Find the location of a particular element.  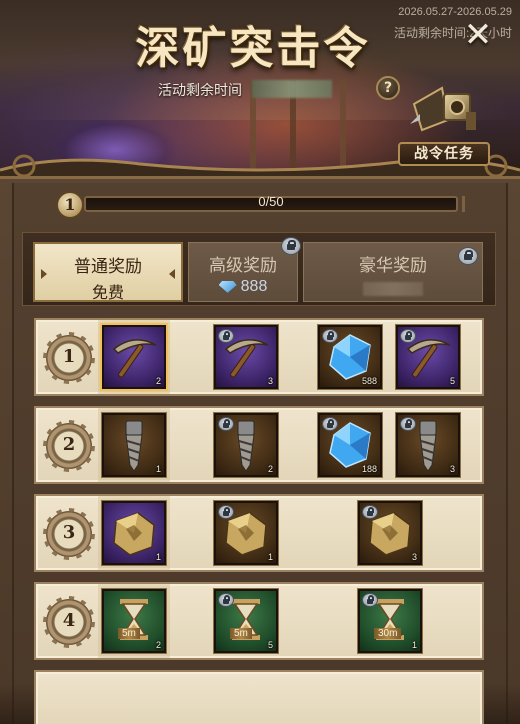

tab-deluxe-rewards: 豪华奖励 is located at coordinates (393, 272).